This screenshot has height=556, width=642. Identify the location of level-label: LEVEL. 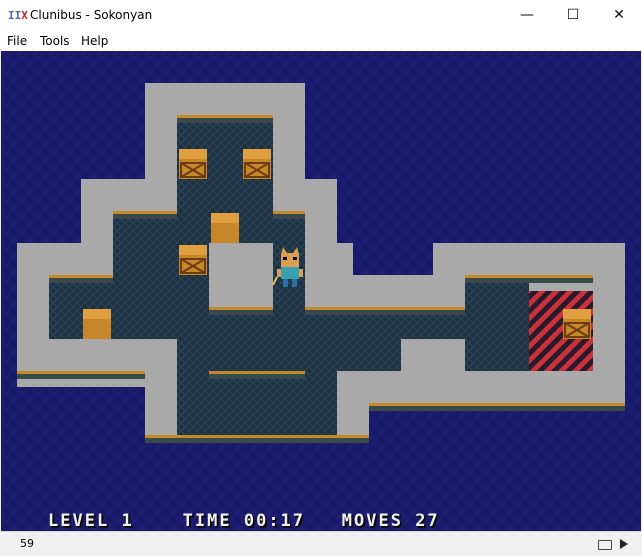
(79, 521).